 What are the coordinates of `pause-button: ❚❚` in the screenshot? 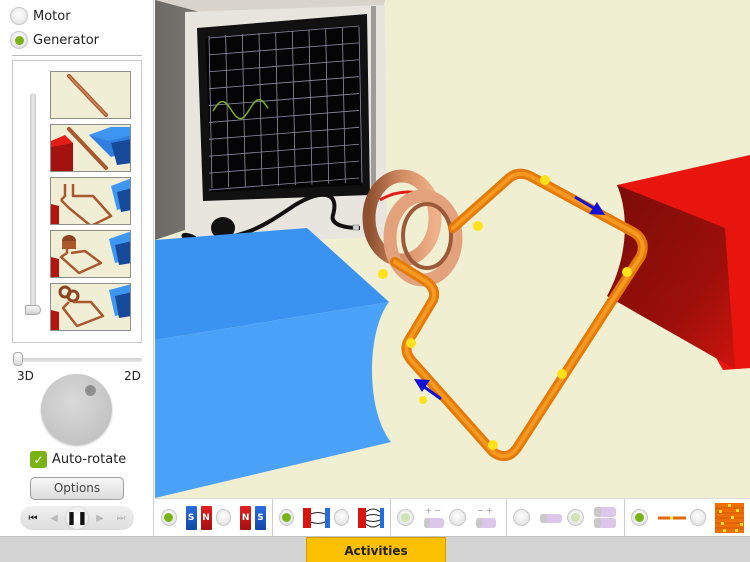 It's located at (77, 518).